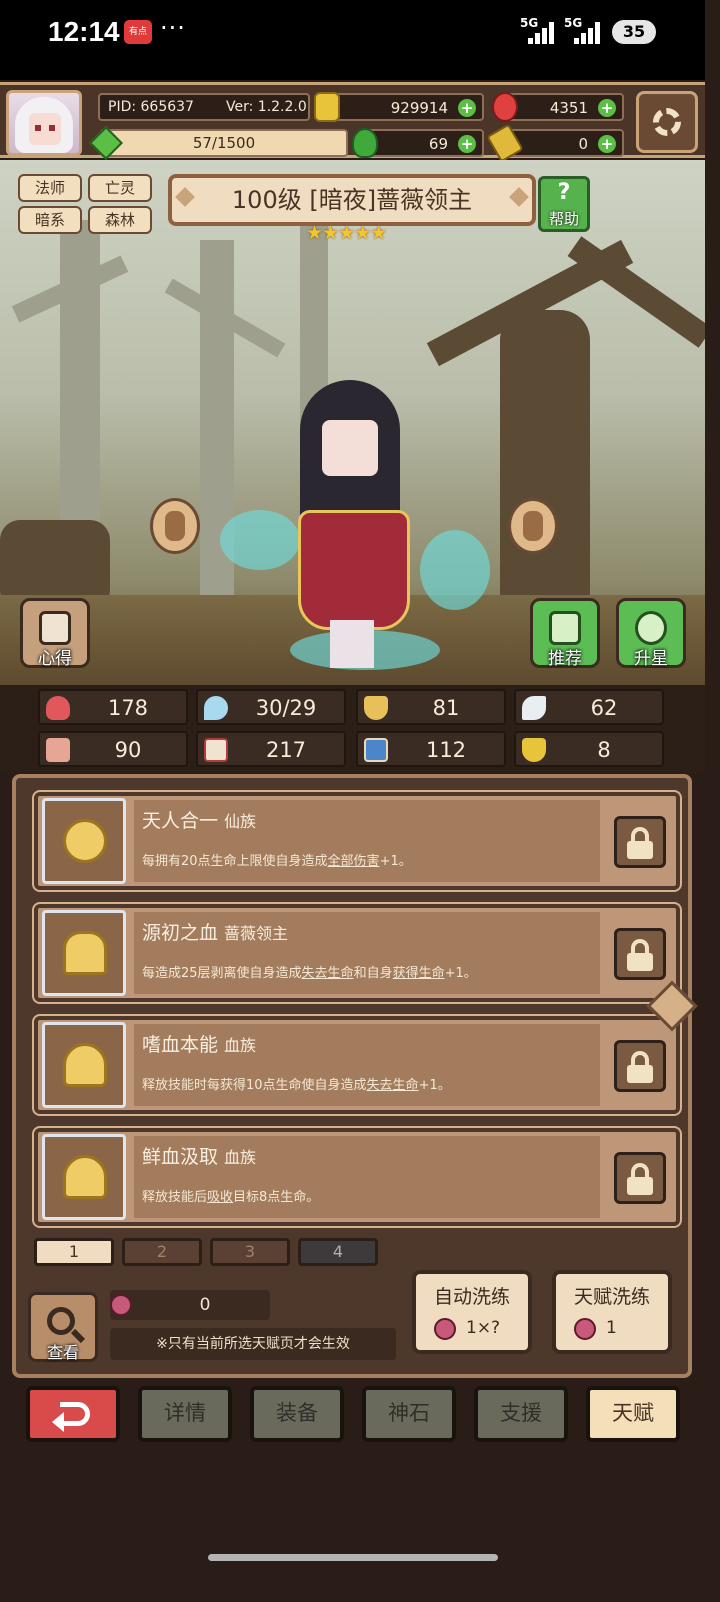 The image size is (720, 1602). I want to click on left-arrow-icon, so click(175, 526).